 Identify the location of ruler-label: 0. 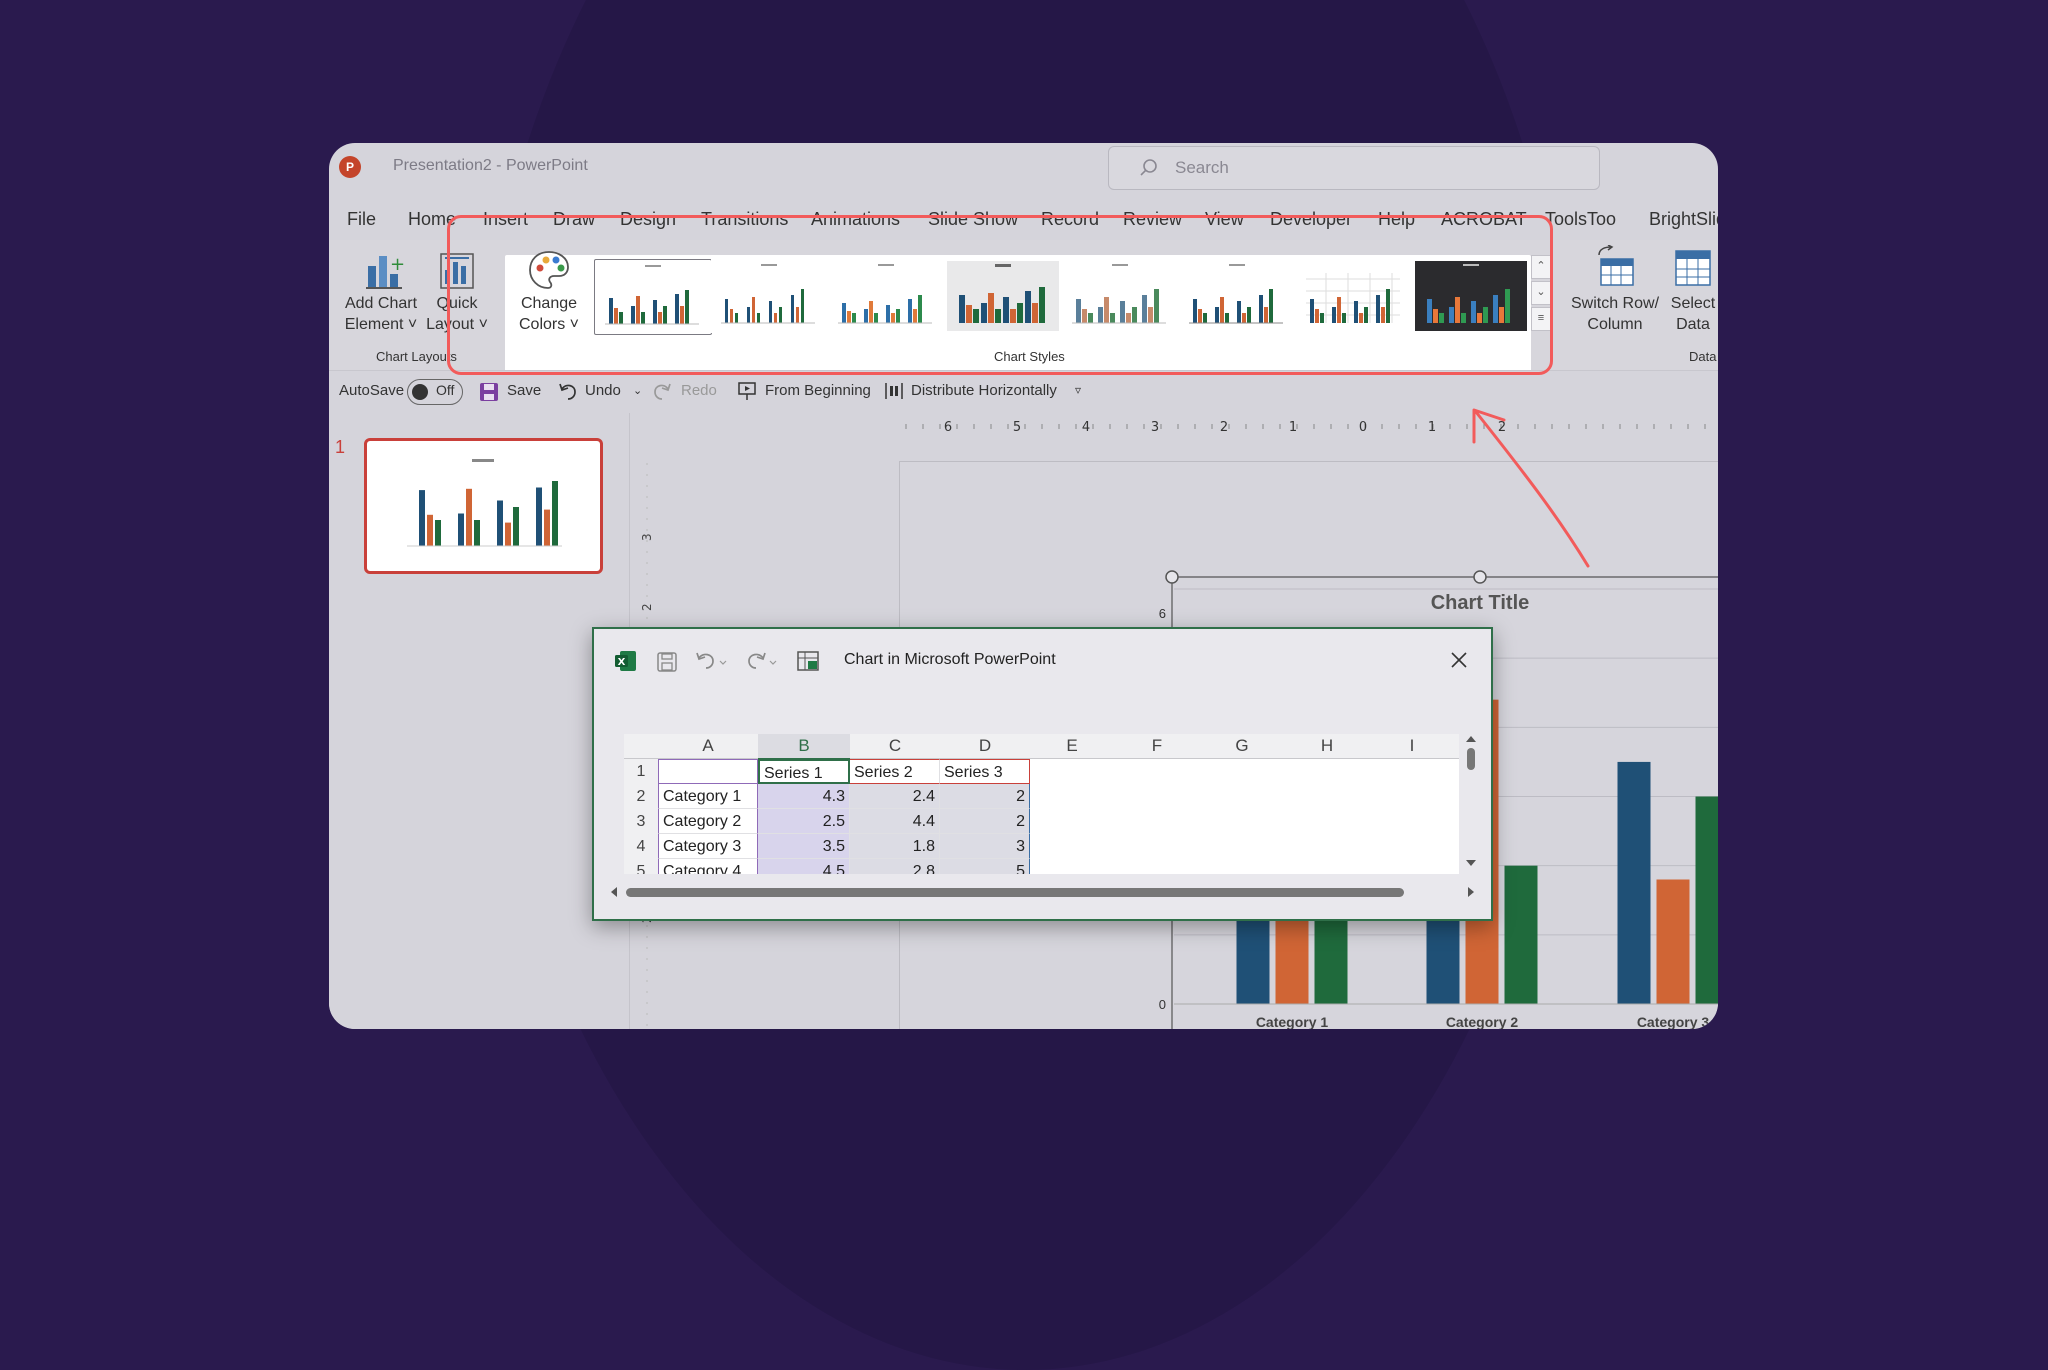
(1363, 427).